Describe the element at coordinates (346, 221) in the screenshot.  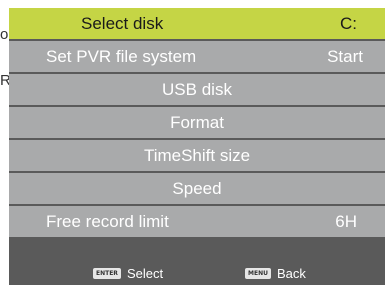
I see `menu-item-value: 6H` at that location.